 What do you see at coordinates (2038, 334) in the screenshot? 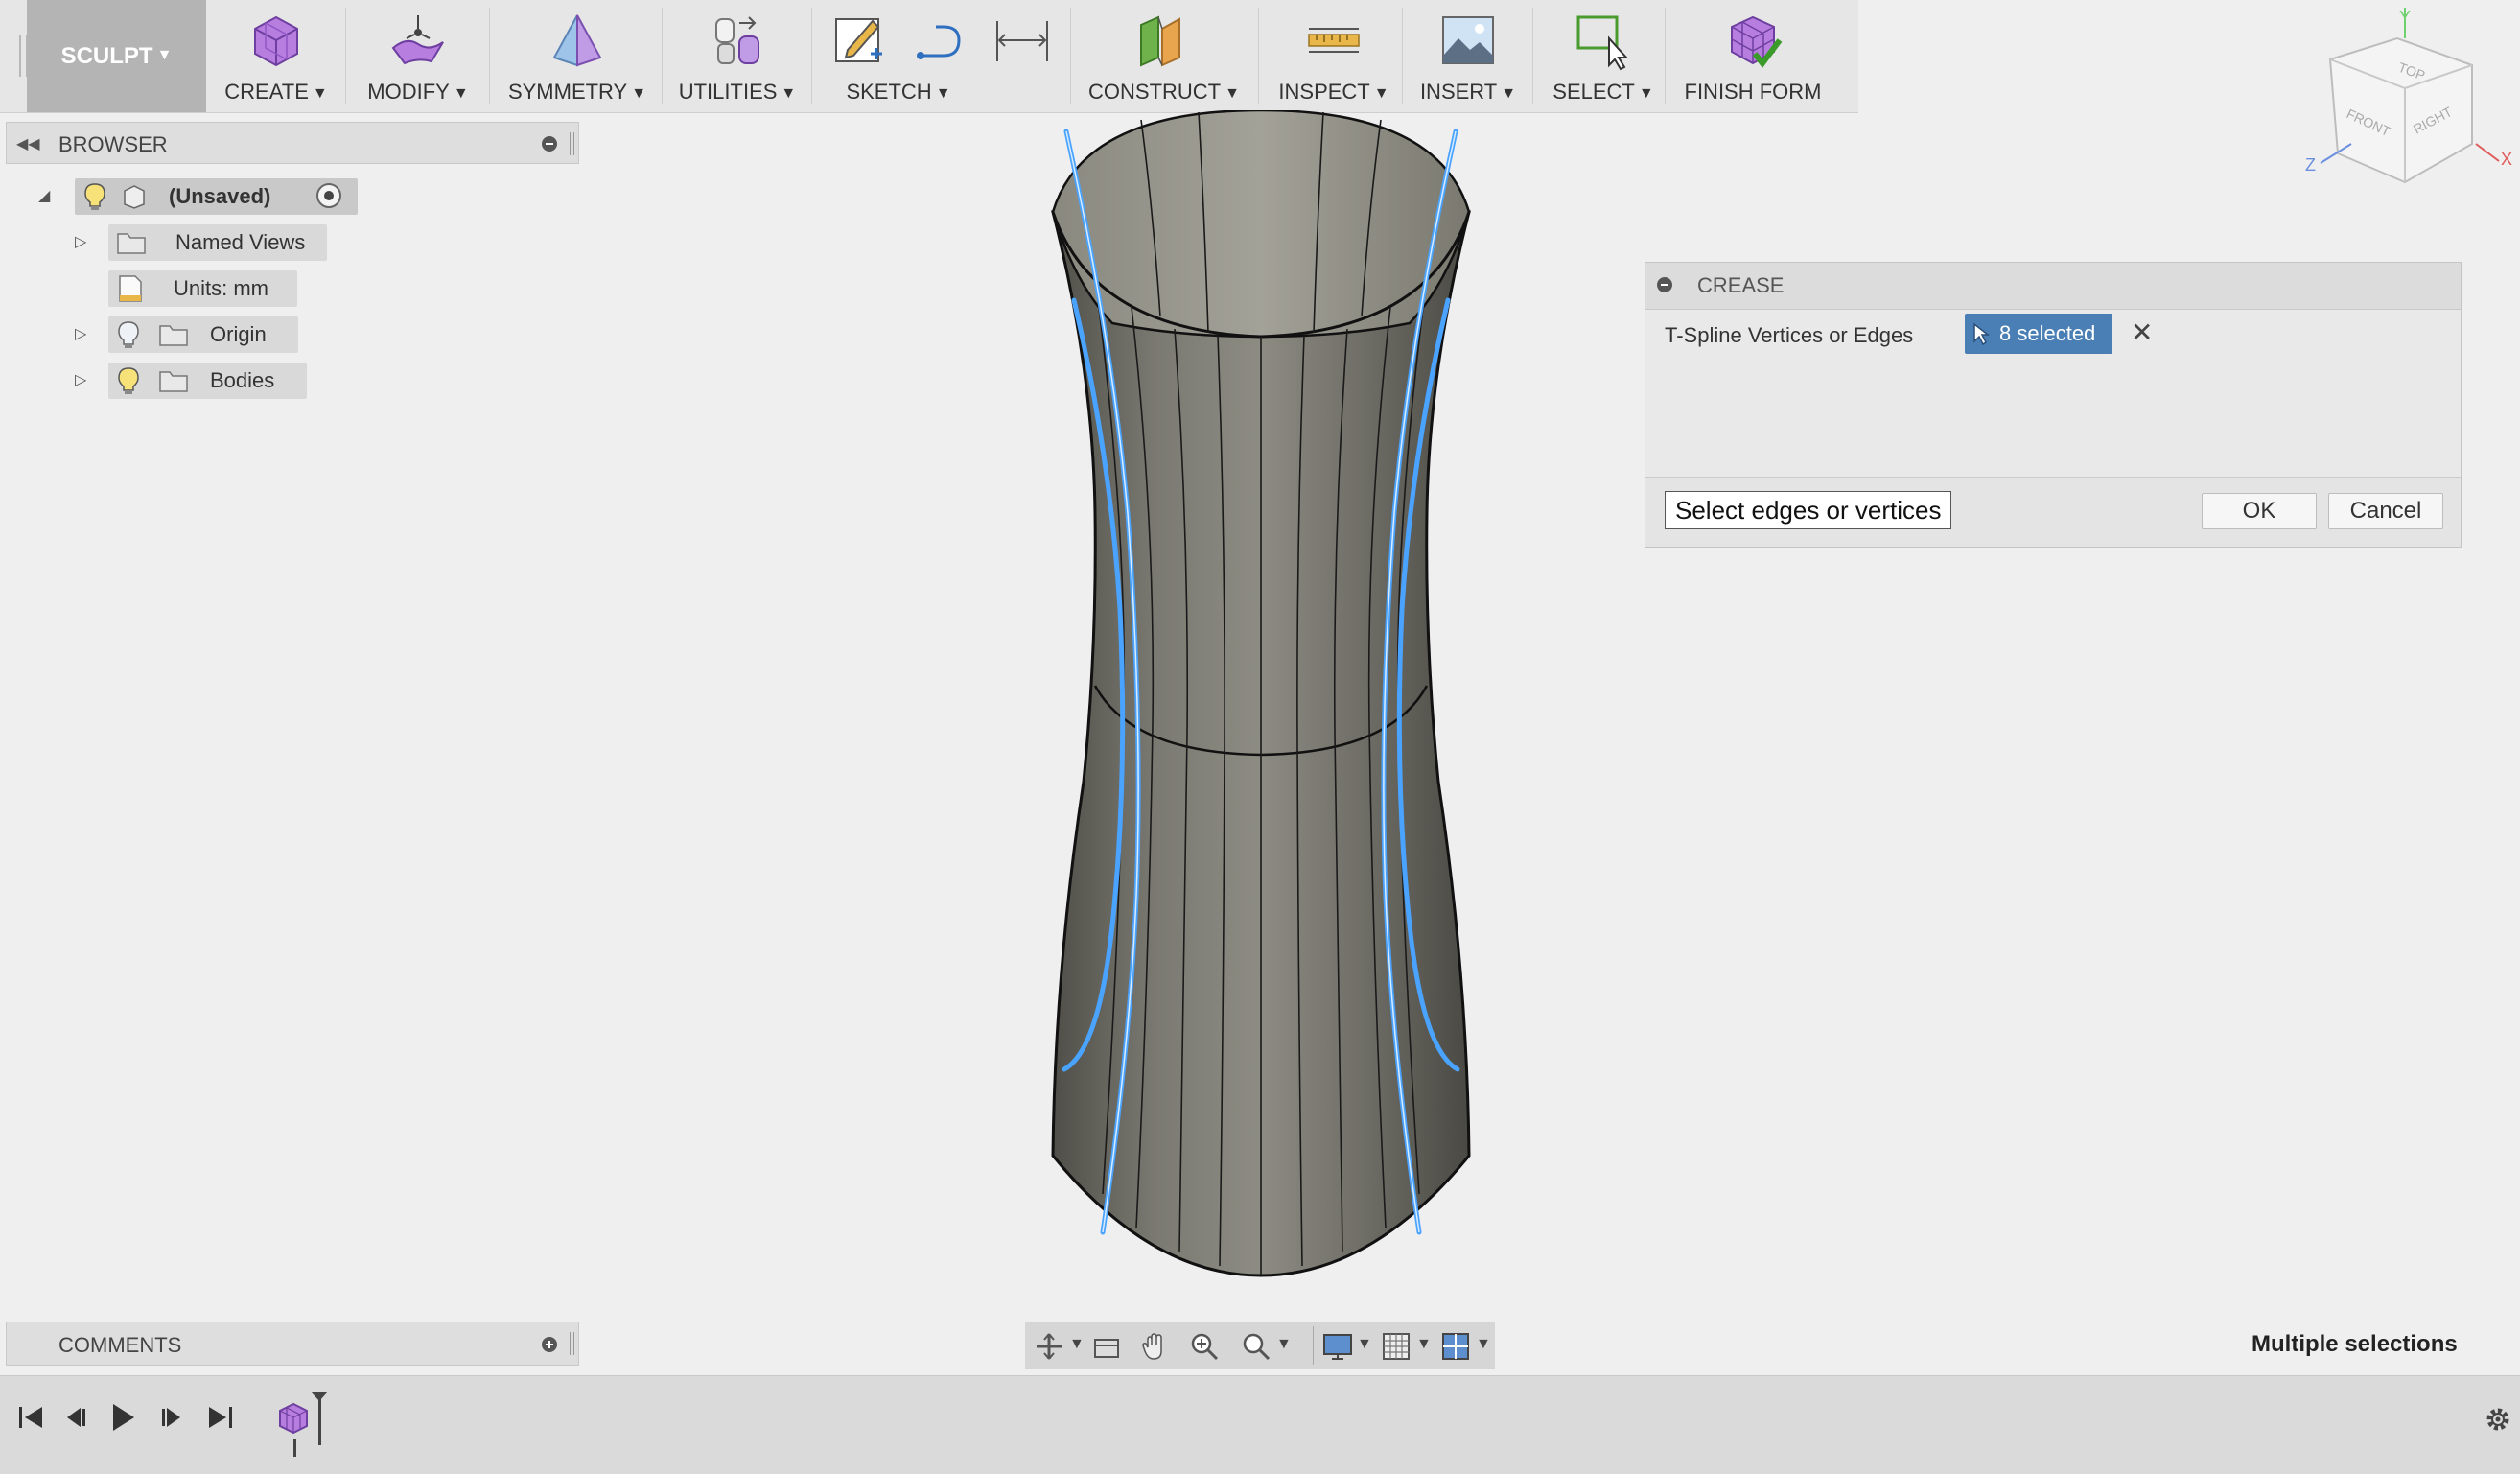
I see `selection-chip: 8 selected` at bounding box center [2038, 334].